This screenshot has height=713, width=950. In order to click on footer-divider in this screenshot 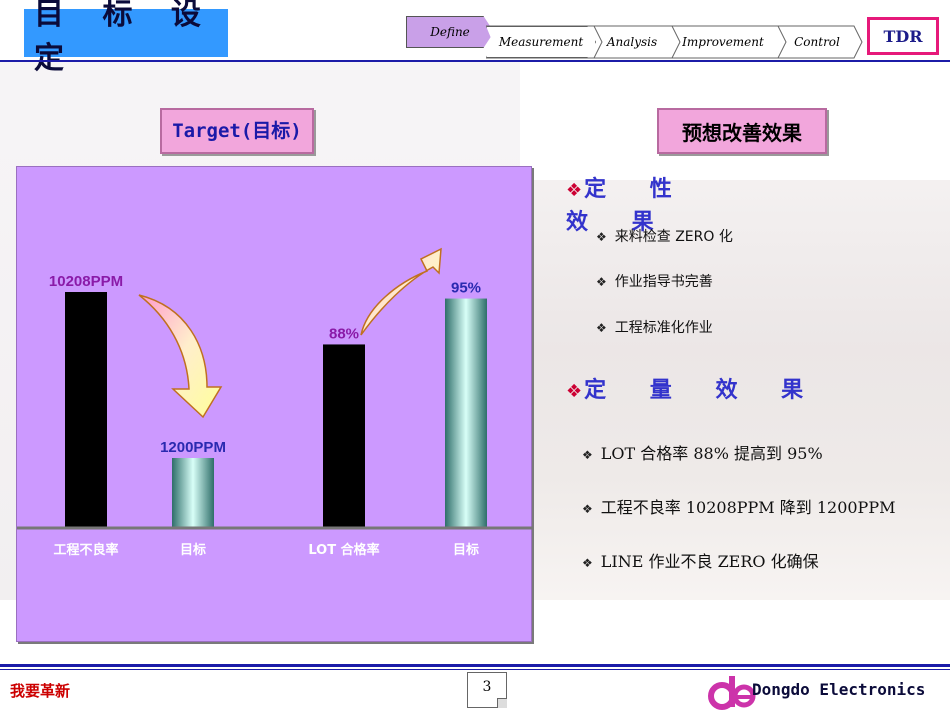, I will do `click(475, 665)`.